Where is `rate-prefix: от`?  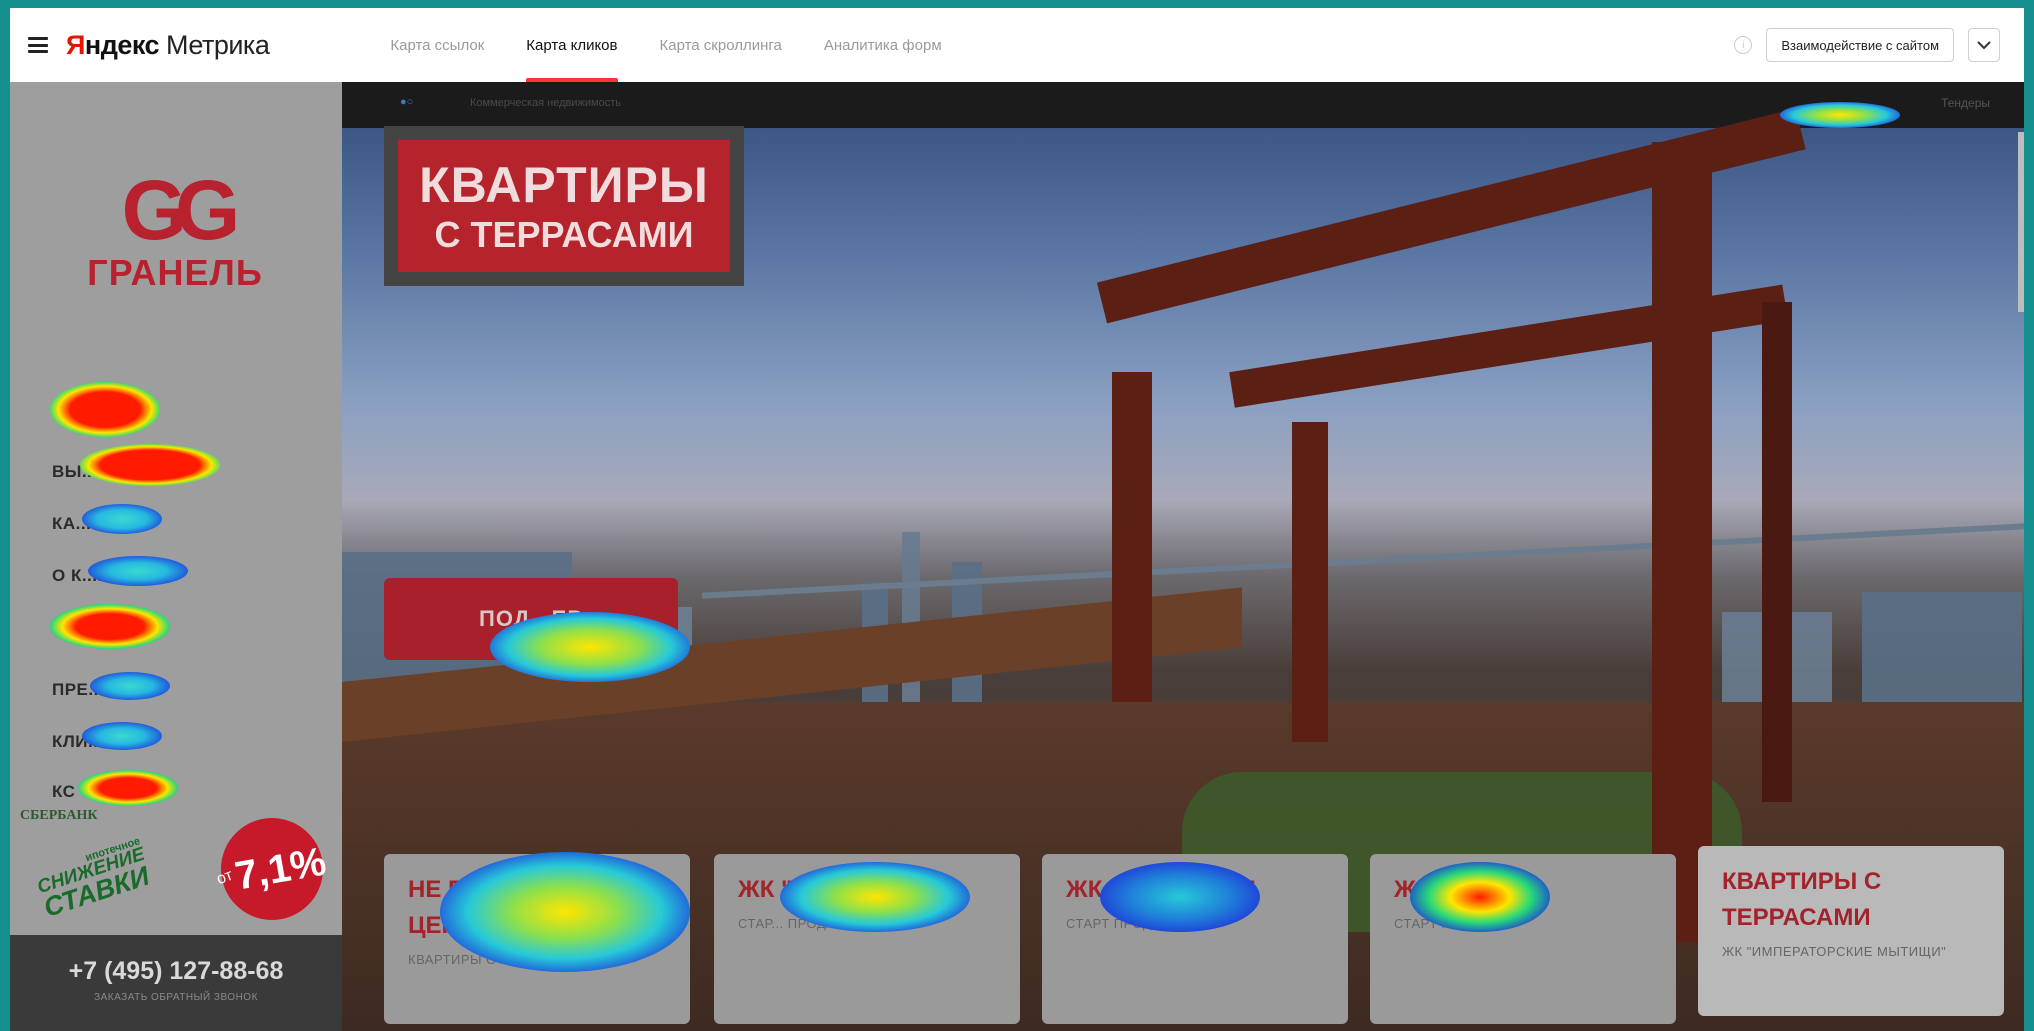
rate-prefix: от is located at coordinates (225, 877).